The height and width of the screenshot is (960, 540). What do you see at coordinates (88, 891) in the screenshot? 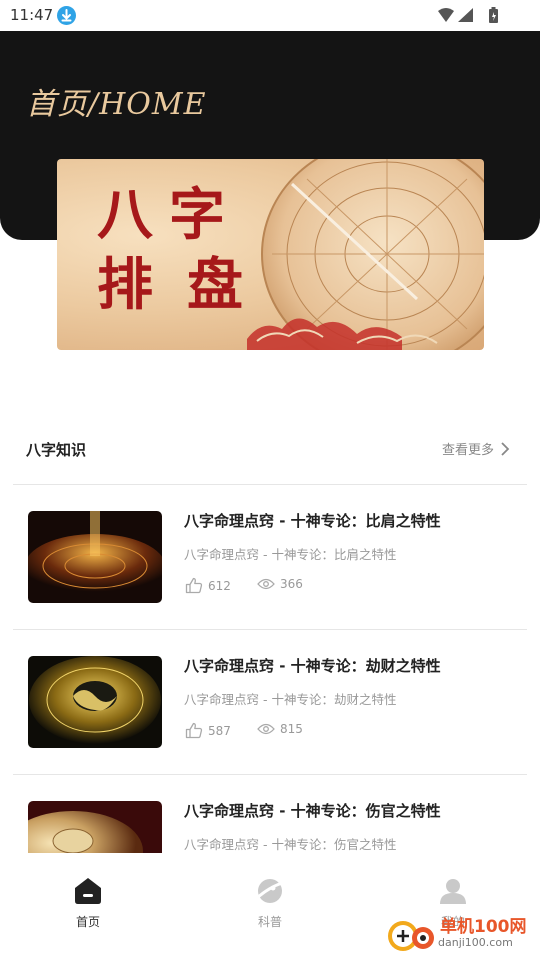
I see `home-icon` at bounding box center [88, 891].